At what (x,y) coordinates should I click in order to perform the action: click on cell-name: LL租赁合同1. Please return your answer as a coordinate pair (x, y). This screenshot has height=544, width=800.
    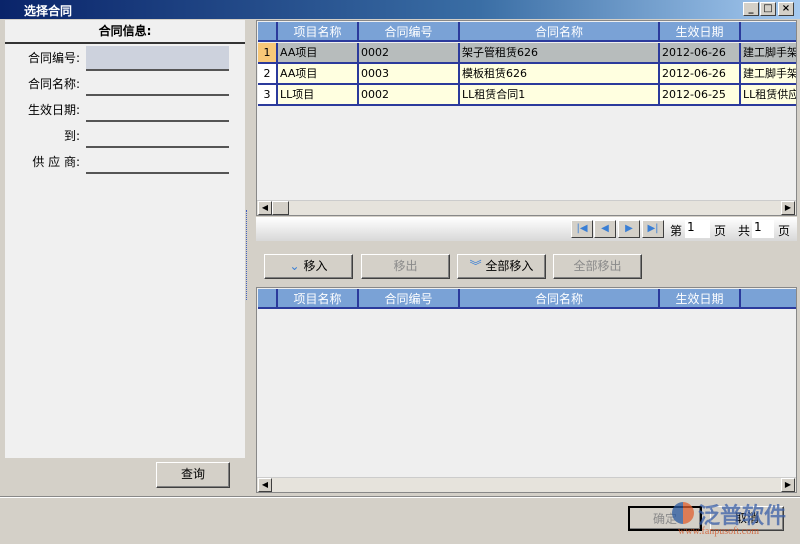
    Looking at the image, I should click on (560, 95).